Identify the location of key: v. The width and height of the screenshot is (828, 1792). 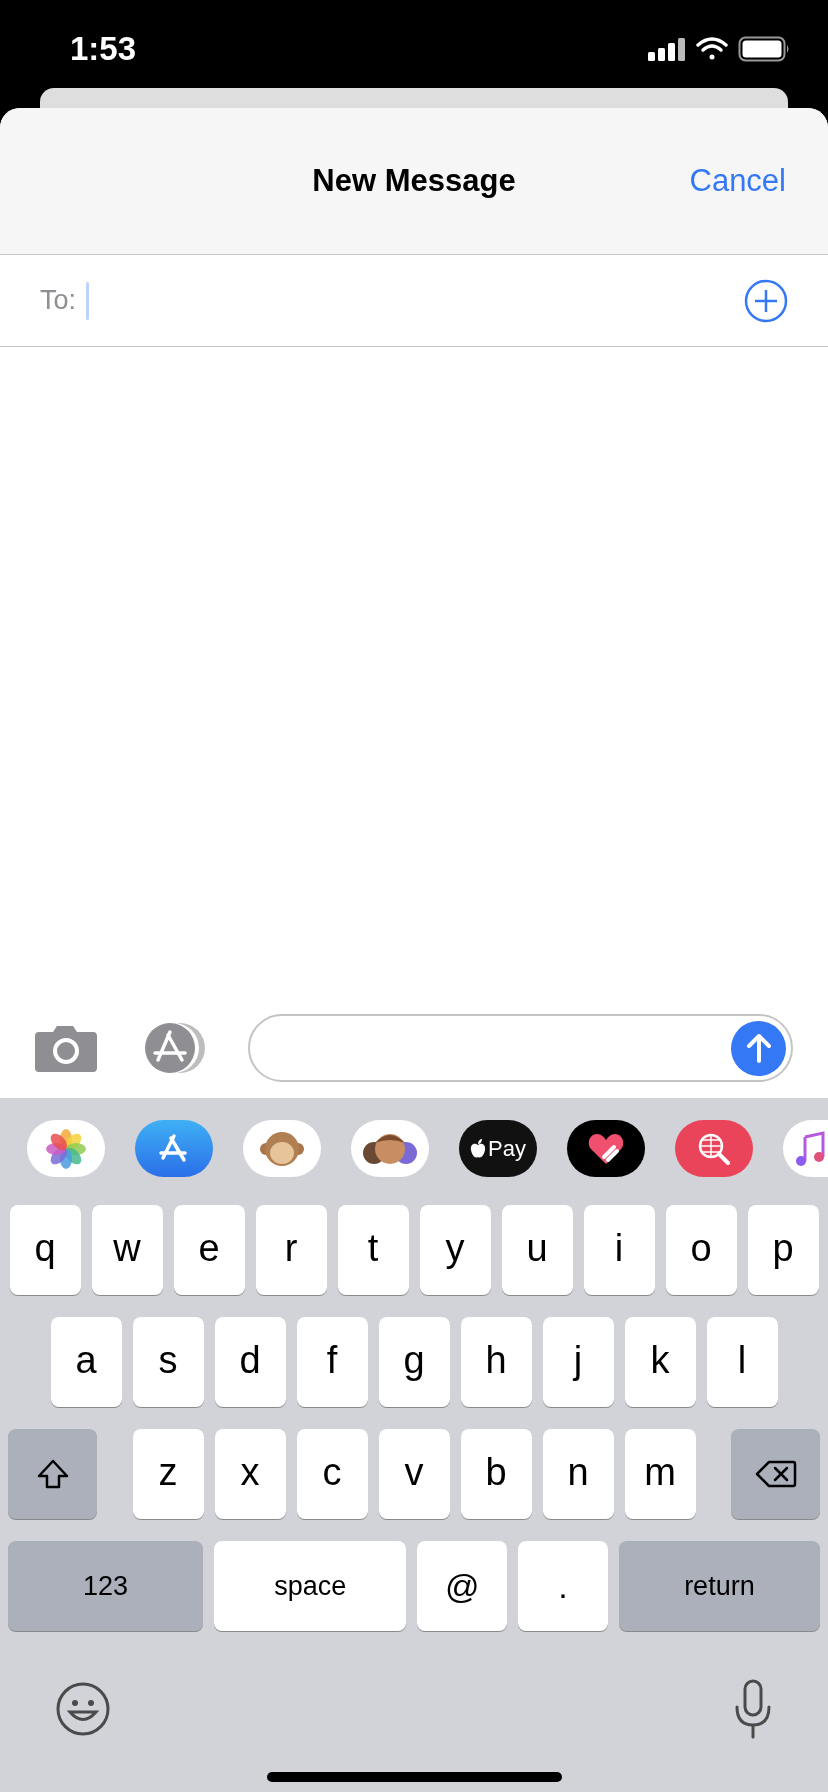
(414, 1474).